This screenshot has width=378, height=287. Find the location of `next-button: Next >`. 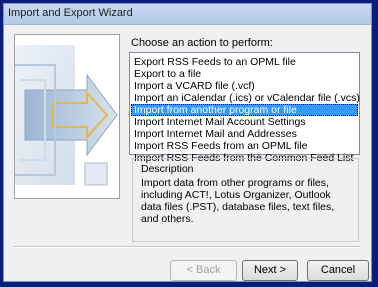

next-button: Next > is located at coordinates (270, 270).